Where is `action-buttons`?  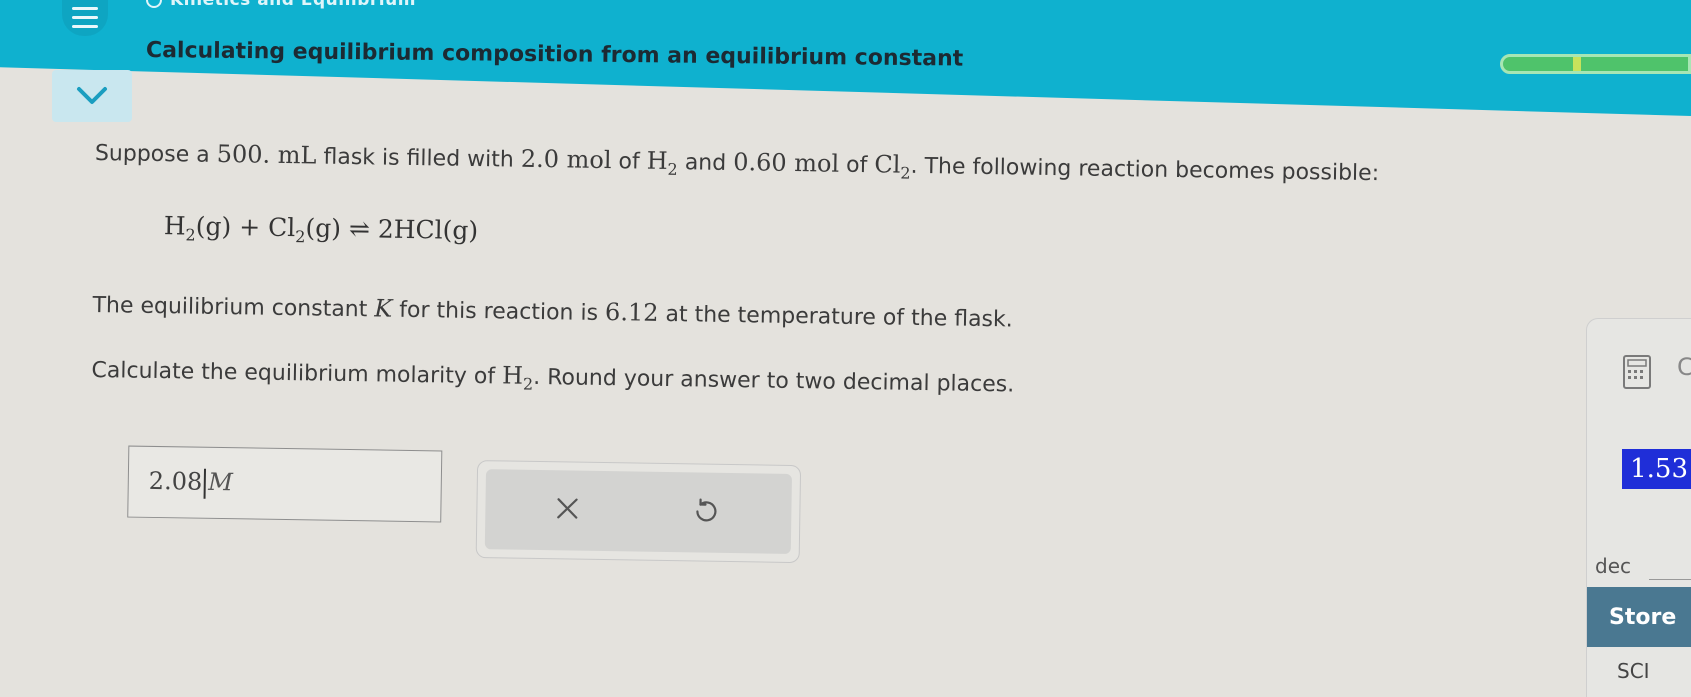
action-buttons is located at coordinates (638, 511).